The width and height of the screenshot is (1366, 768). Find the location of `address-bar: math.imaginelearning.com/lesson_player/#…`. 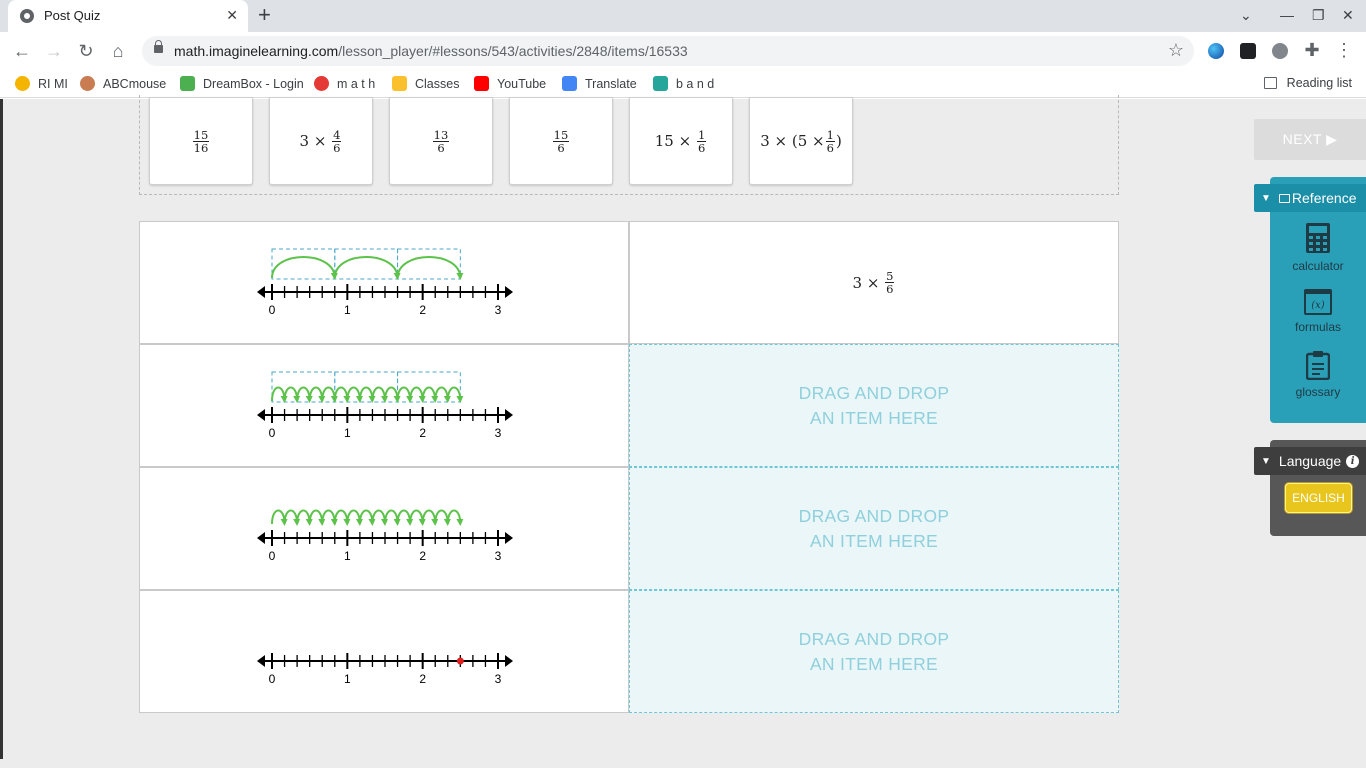

address-bar: math.imaginelearning.com/lesson_player/#… is located at coordinates (668, 51).